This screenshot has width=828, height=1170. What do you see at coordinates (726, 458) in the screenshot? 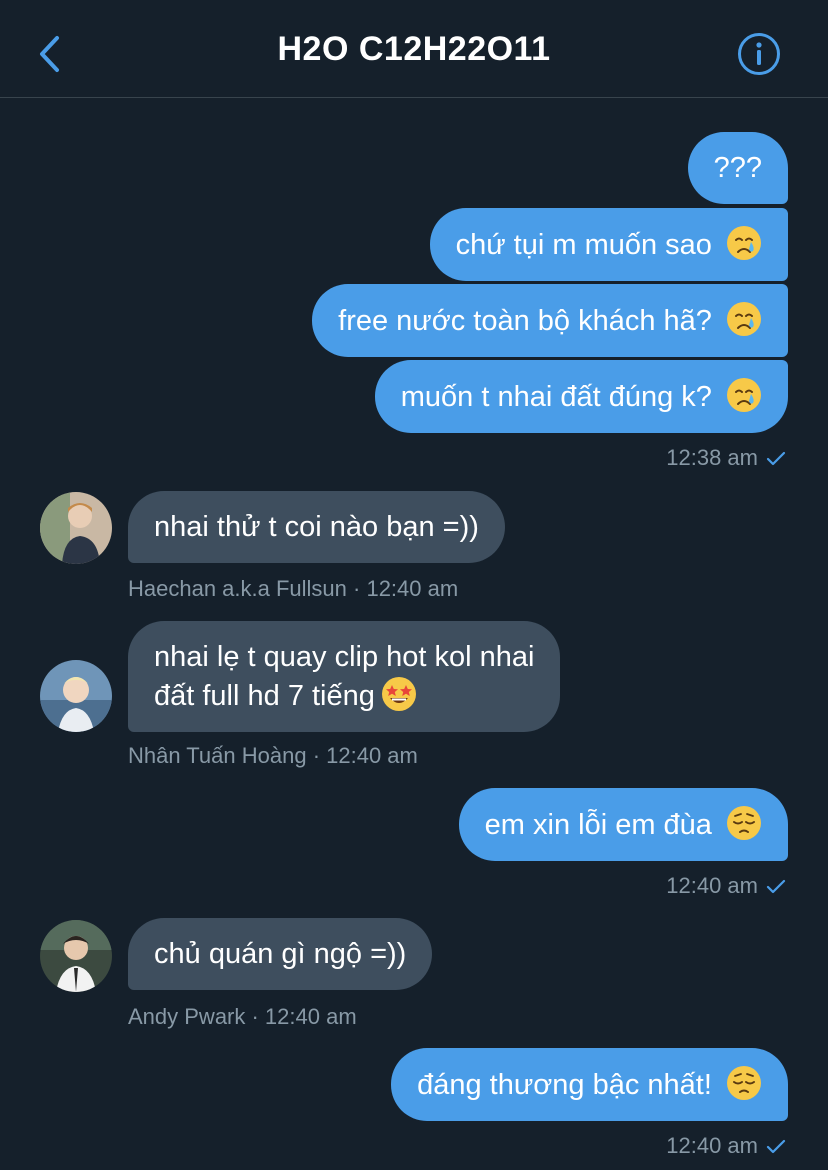
I see `message-timestamp: 12:38 am` at bounding box center [726, 458].